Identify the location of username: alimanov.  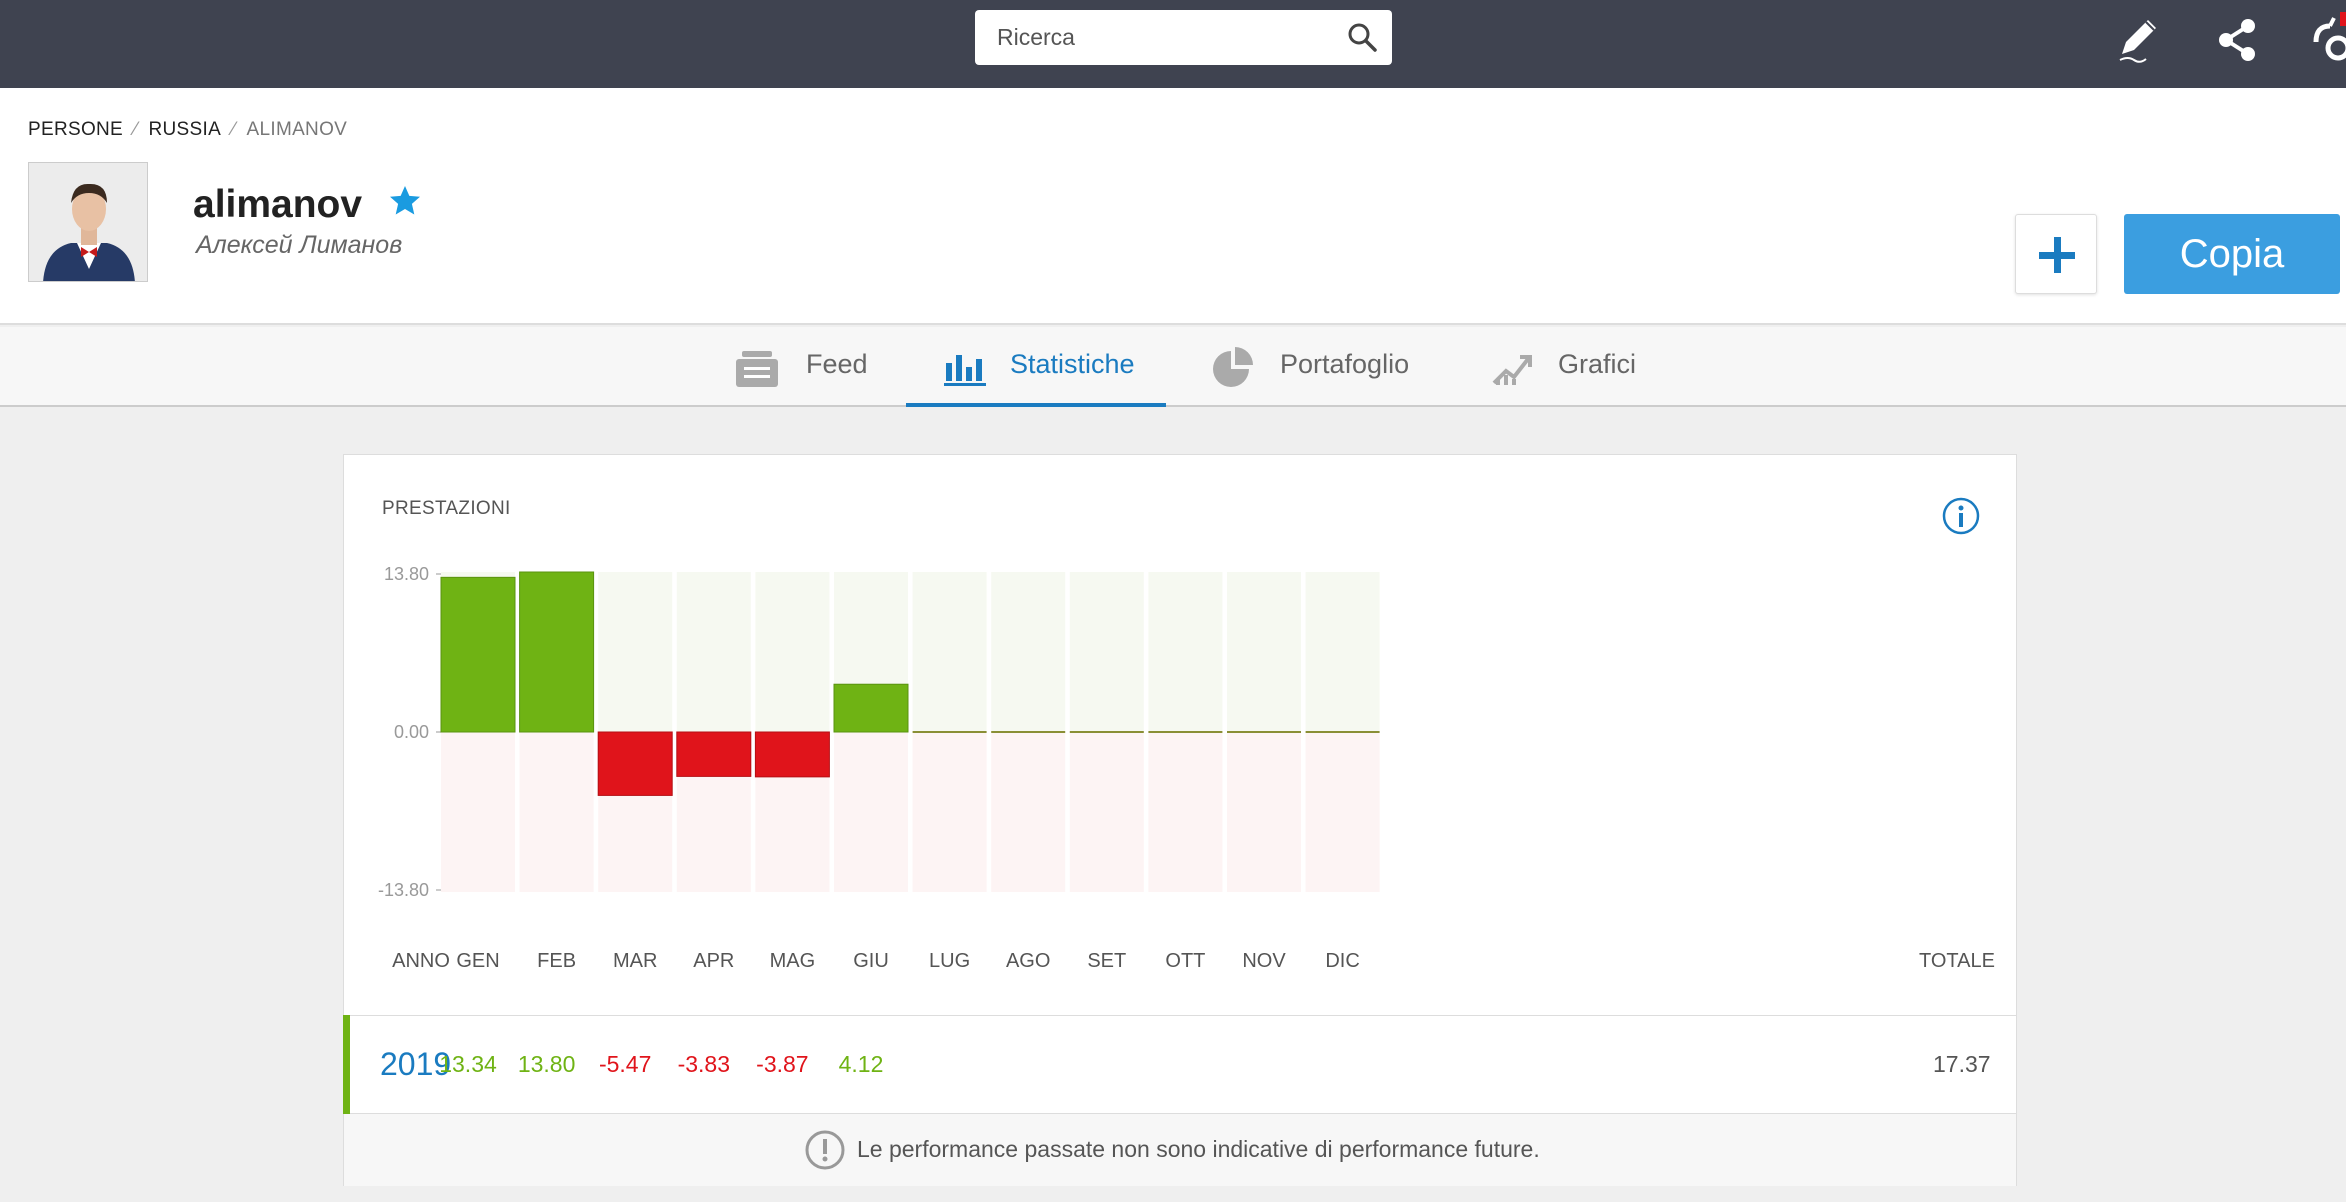
(278, 204).